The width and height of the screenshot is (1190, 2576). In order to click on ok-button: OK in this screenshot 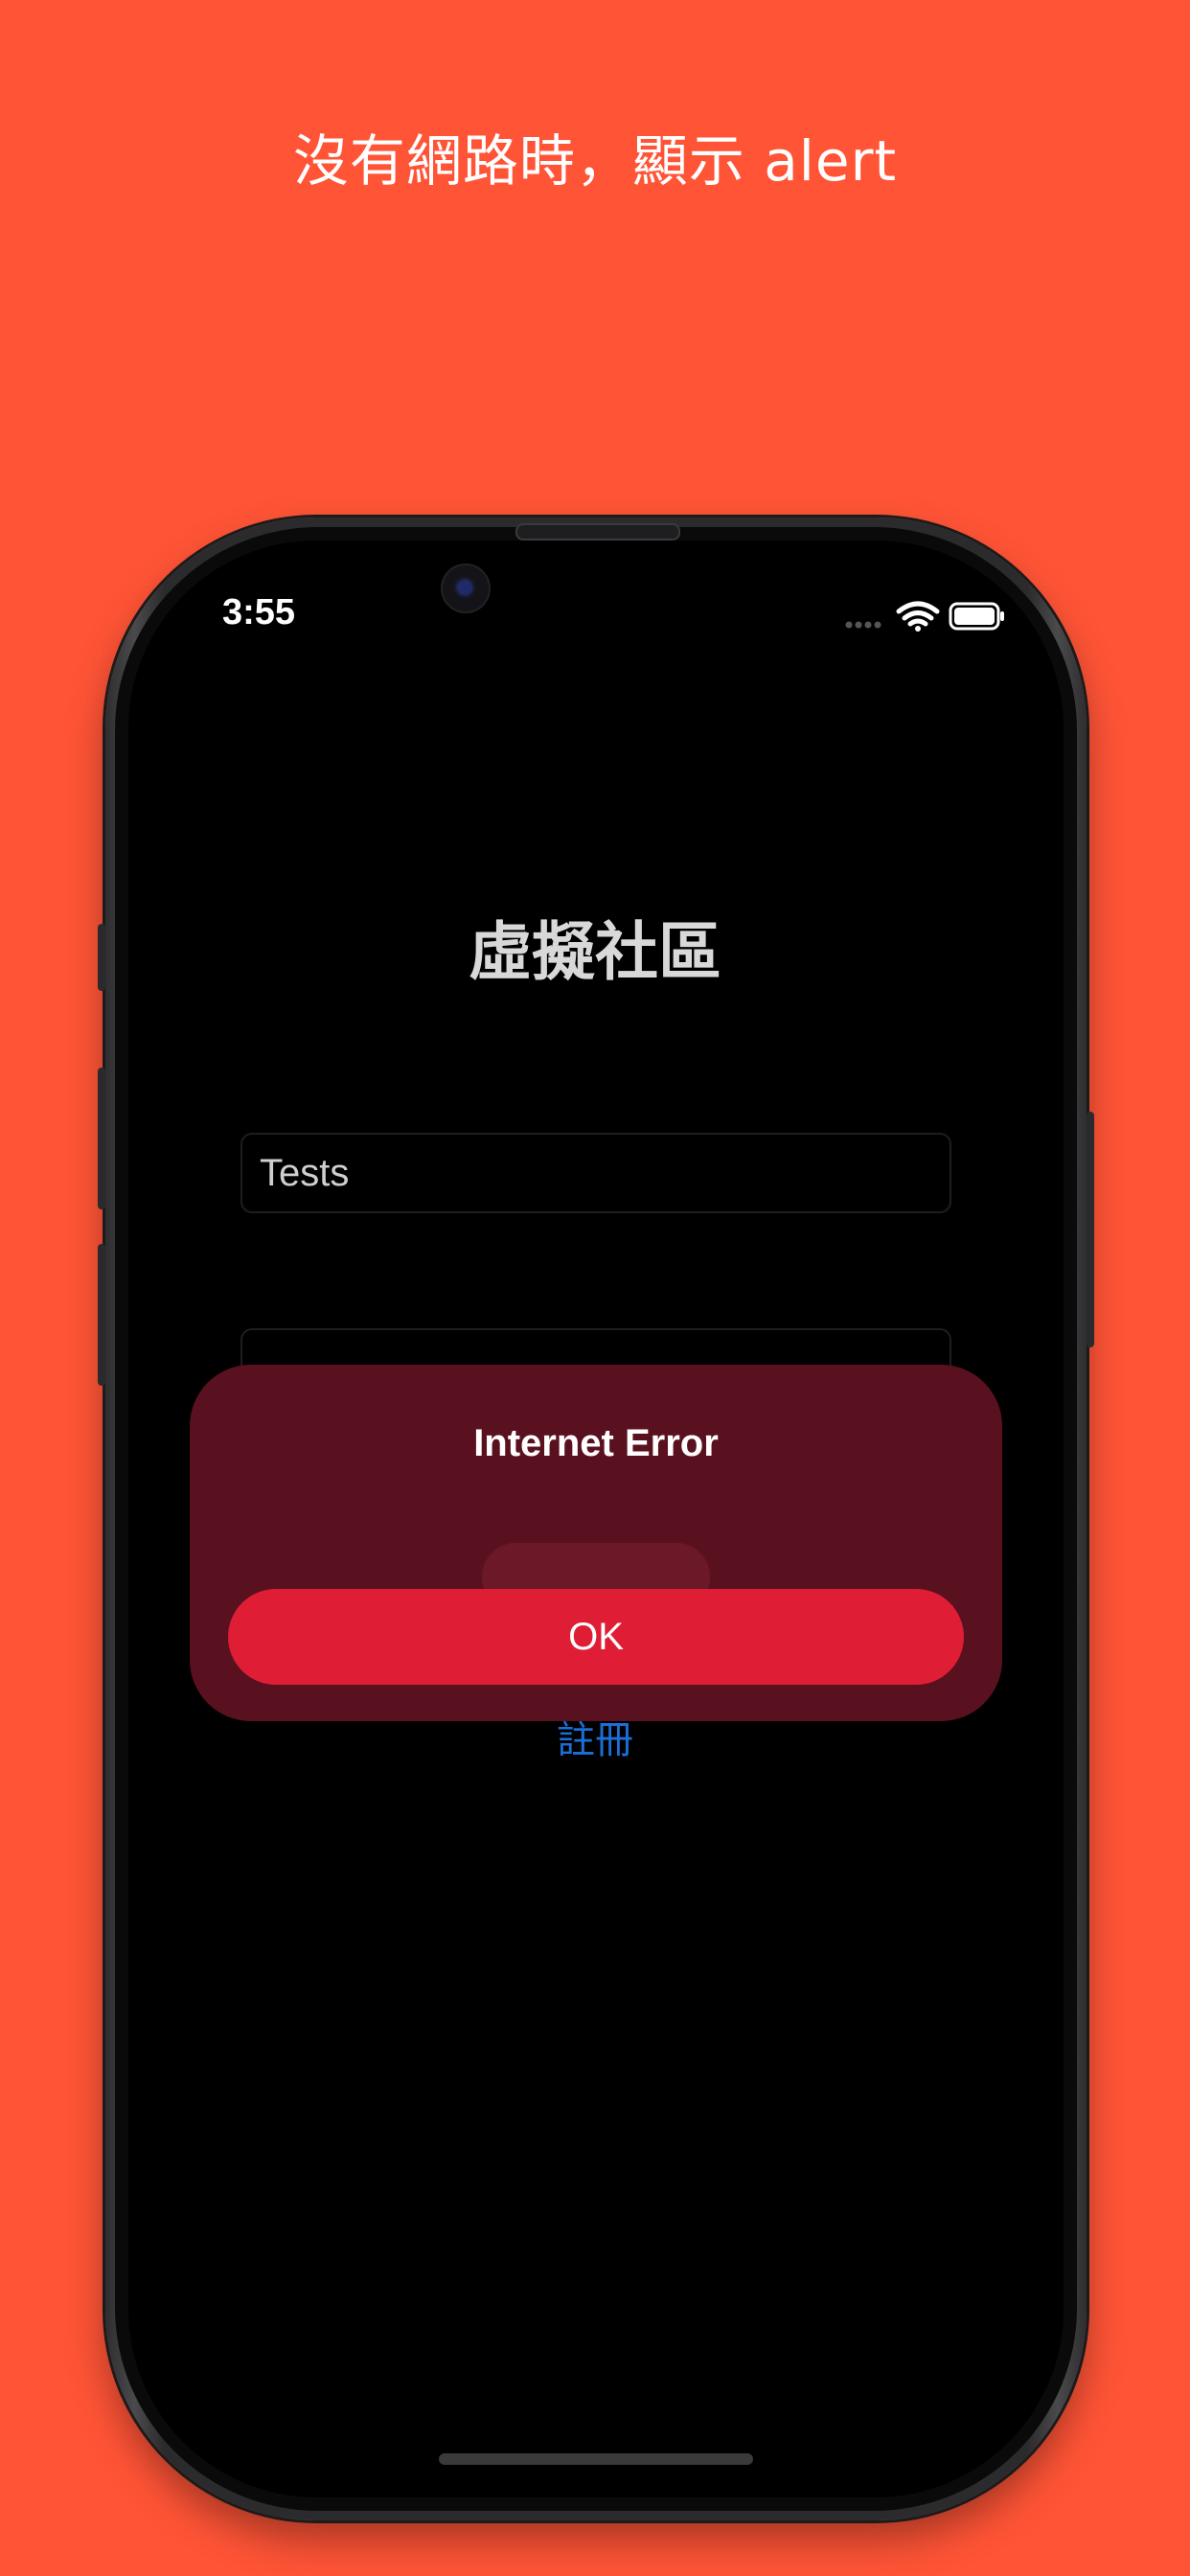, I will do `click(596, 1637)`.